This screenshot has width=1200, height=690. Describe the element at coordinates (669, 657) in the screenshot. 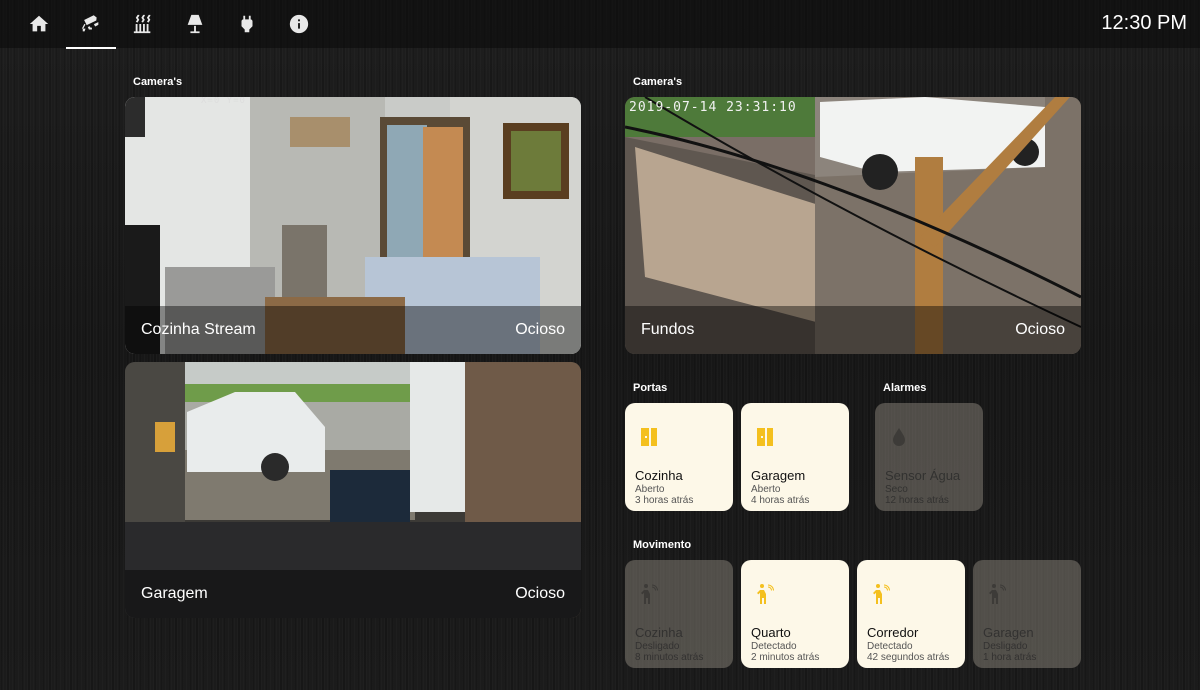

I see `tile-last-changed: 8 minutos atrás` at that location.